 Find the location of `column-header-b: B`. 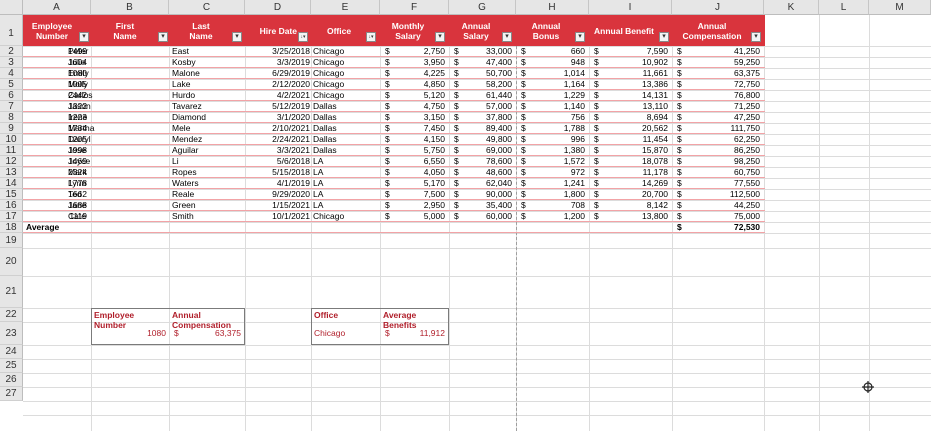

column-header-b: B is located at coordinates (130, 7).